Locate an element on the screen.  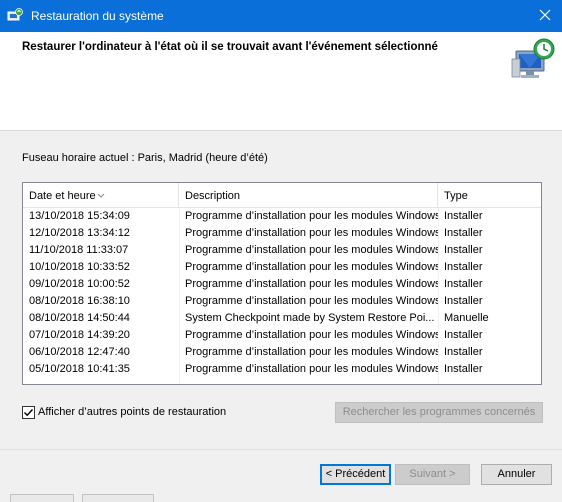
show-more-checkbox is located at coordinates (28, 412).